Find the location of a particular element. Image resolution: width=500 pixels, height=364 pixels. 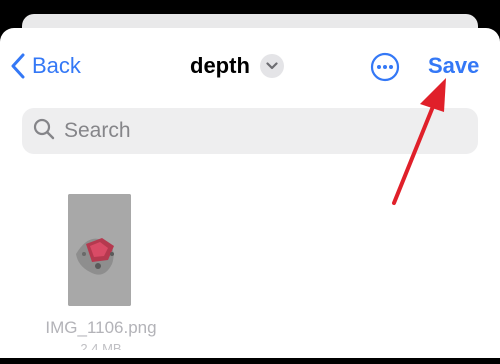

chevron-left-icon is located at coordinates (18, 66).